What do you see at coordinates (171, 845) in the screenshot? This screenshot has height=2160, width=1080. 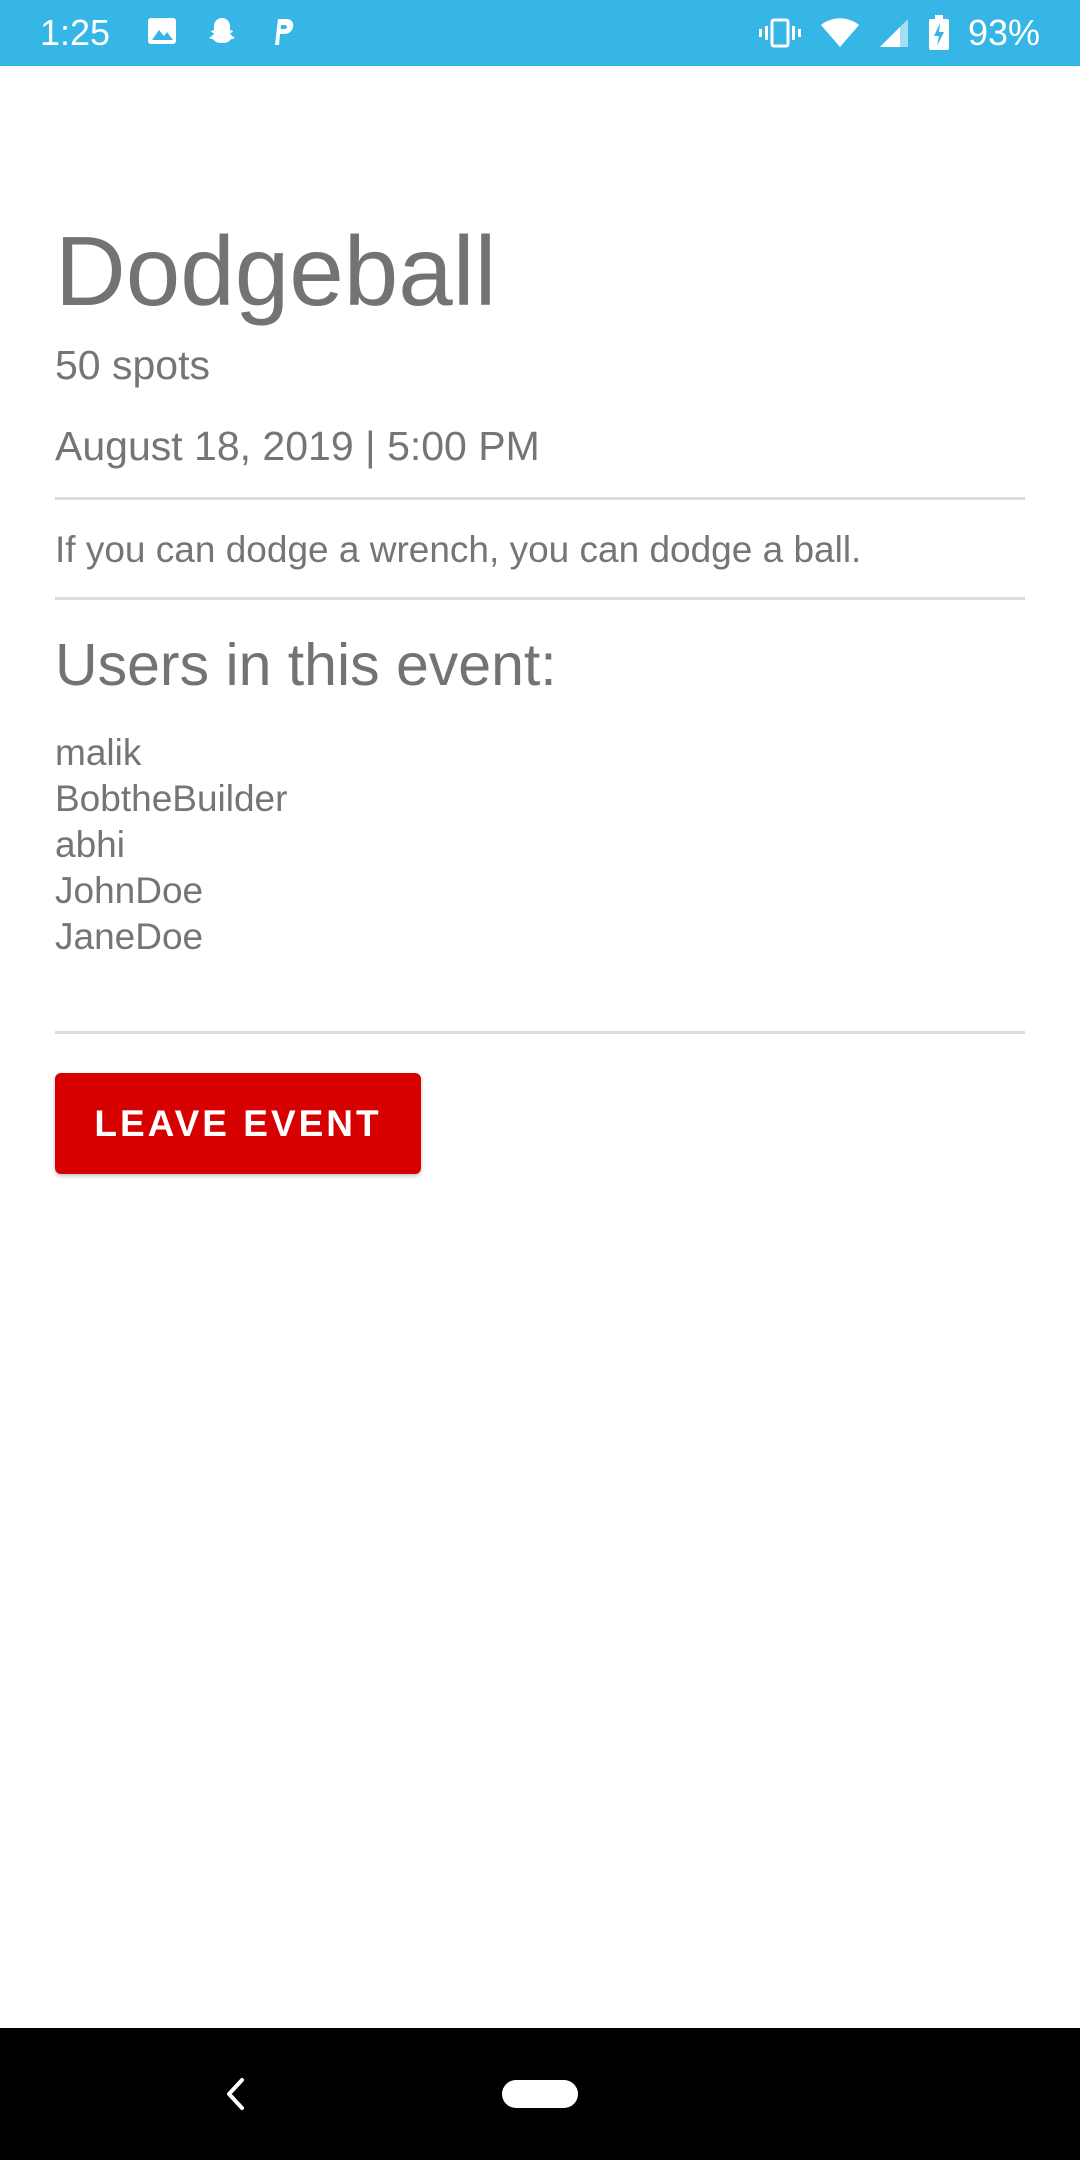 I see `users-list: malik BobtheBuilder abhi JohnDoe JaneDoe` at bounding box center [171, 845].